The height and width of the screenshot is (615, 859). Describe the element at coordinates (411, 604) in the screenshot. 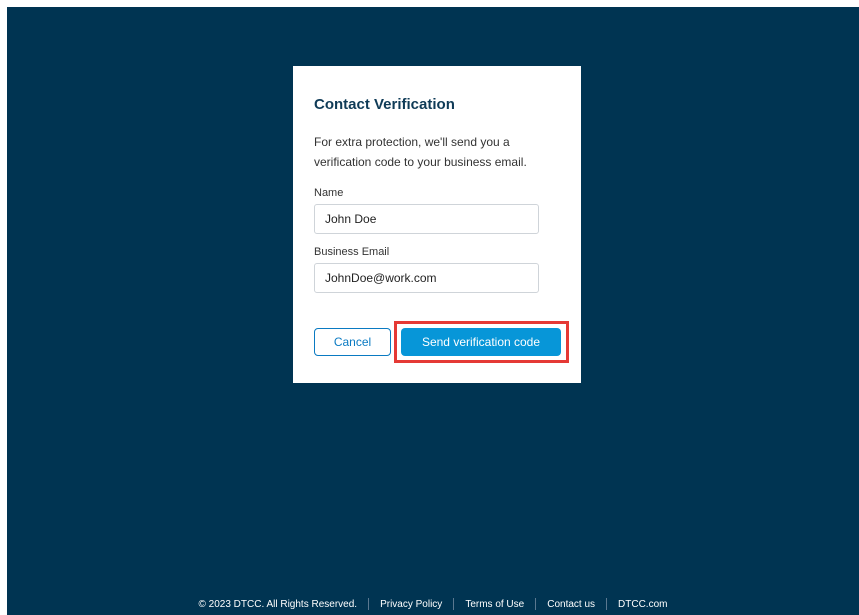

I see `privacy-policy-link: Privacy Policy` at that location.